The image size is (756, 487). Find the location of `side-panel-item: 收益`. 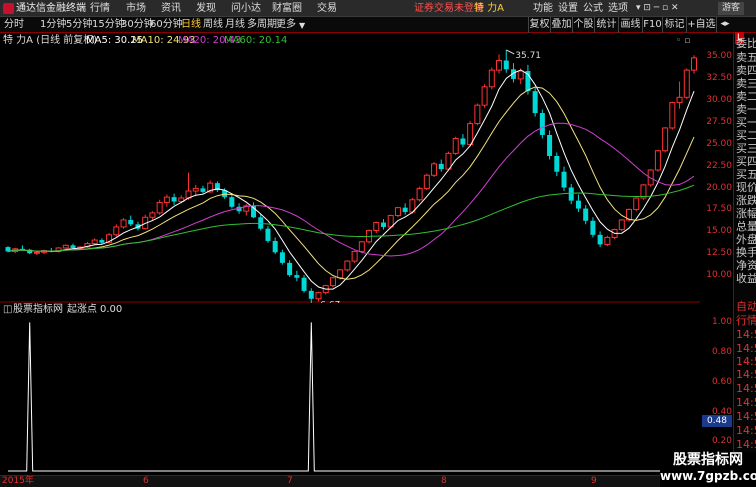

side-panel-item: 收益 is located at coordinates (746, 278).